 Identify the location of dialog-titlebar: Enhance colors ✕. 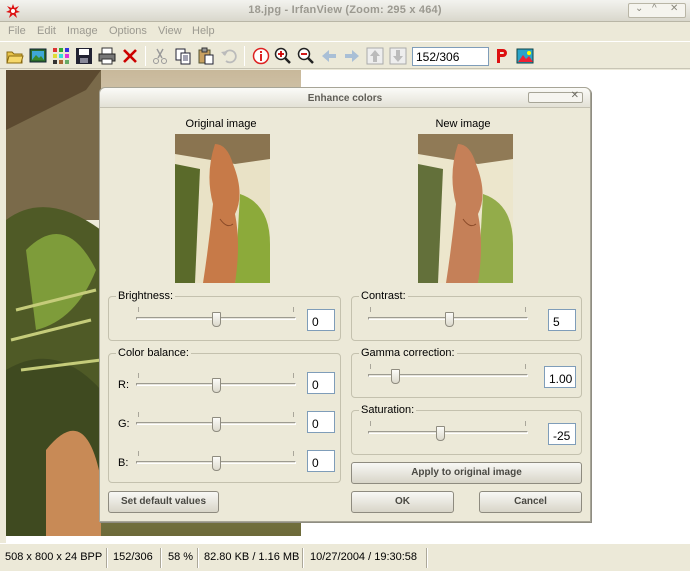
(345, 98).